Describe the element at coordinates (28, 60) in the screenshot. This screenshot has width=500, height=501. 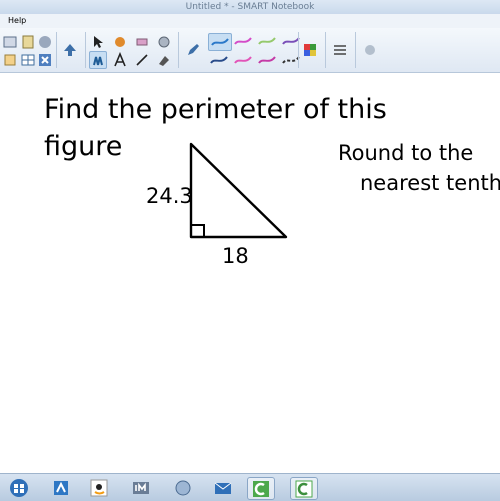
I see `table-icon` at that location.